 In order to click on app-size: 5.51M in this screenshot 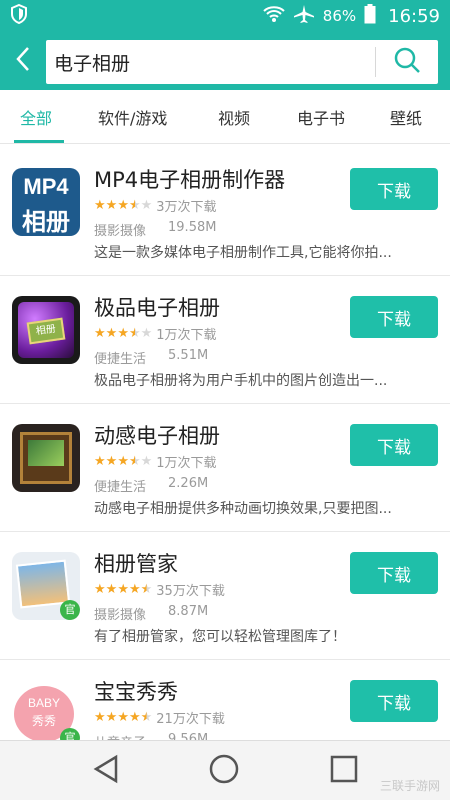, I will do `click(188, 355)`.